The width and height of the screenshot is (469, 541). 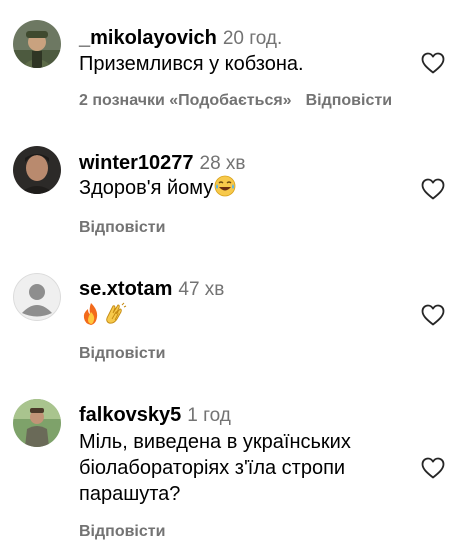 I want to click on timestamp: 20 год., so click(x=252, y=38).